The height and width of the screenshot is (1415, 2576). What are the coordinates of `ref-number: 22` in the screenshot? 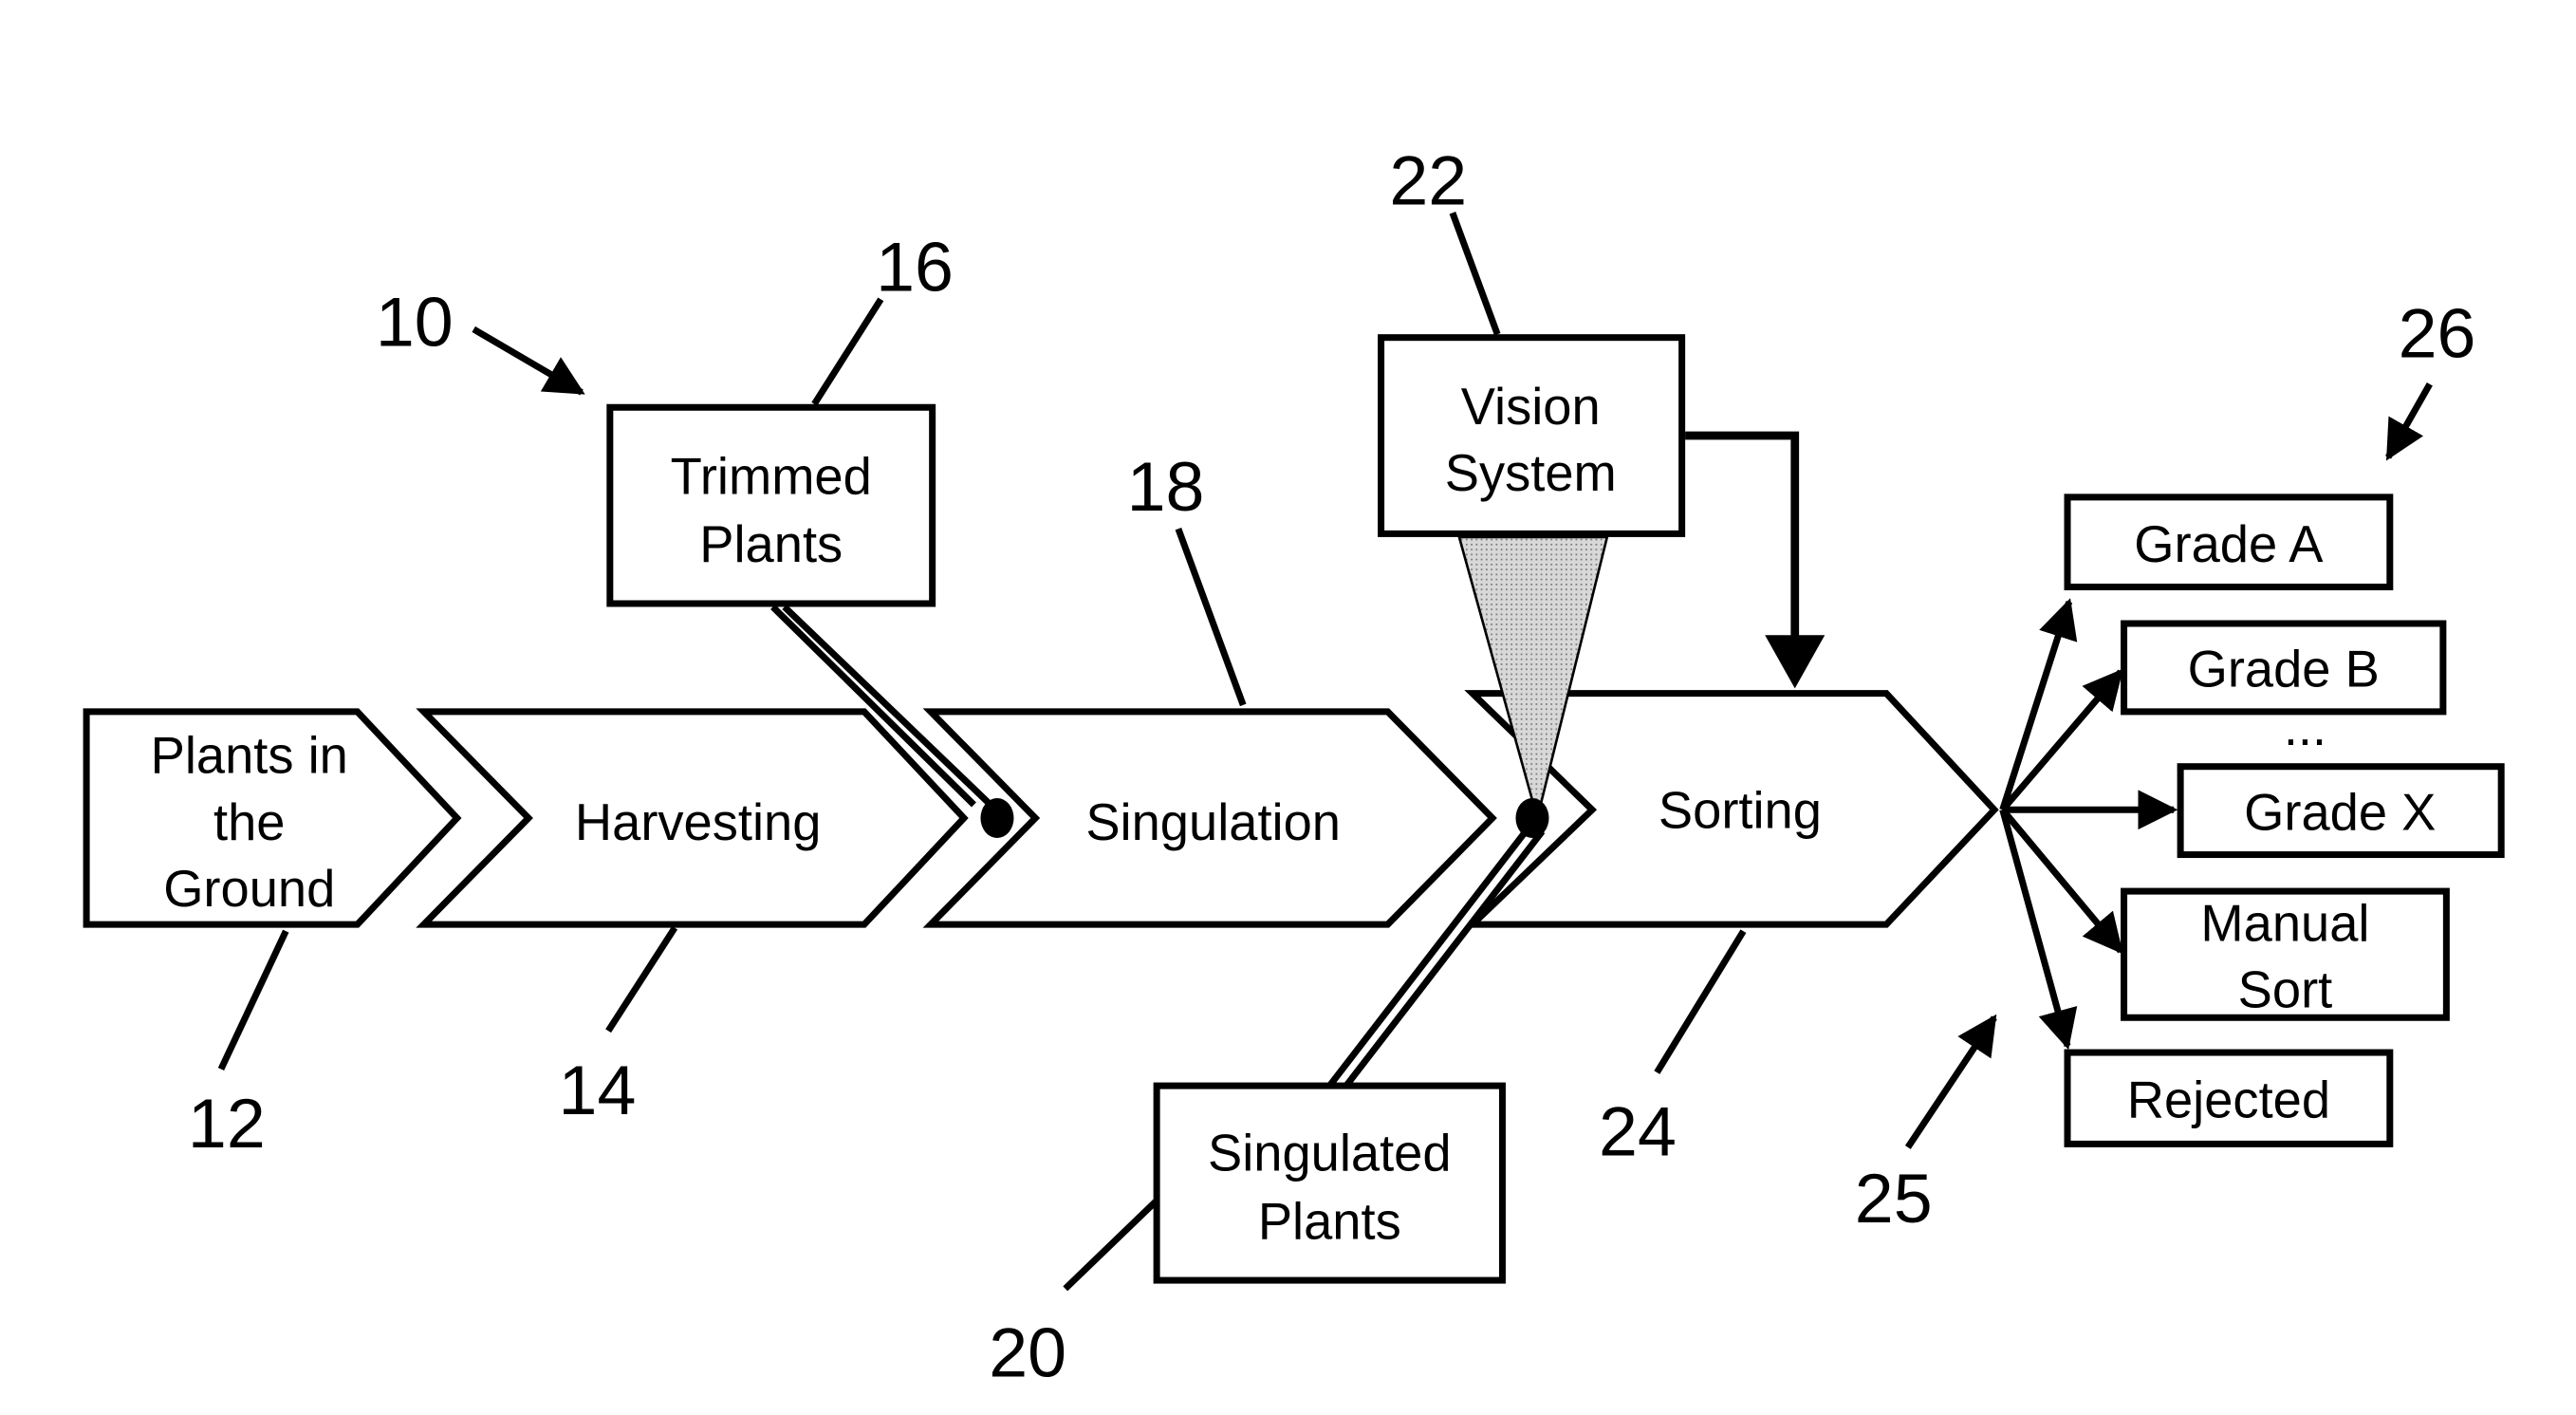 It's located at (1428, 179).